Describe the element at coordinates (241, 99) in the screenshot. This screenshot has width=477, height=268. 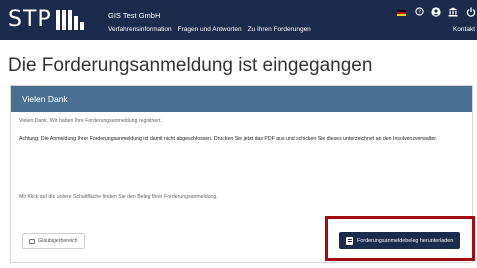
I see `card-header: Vielen Dank` at that location.